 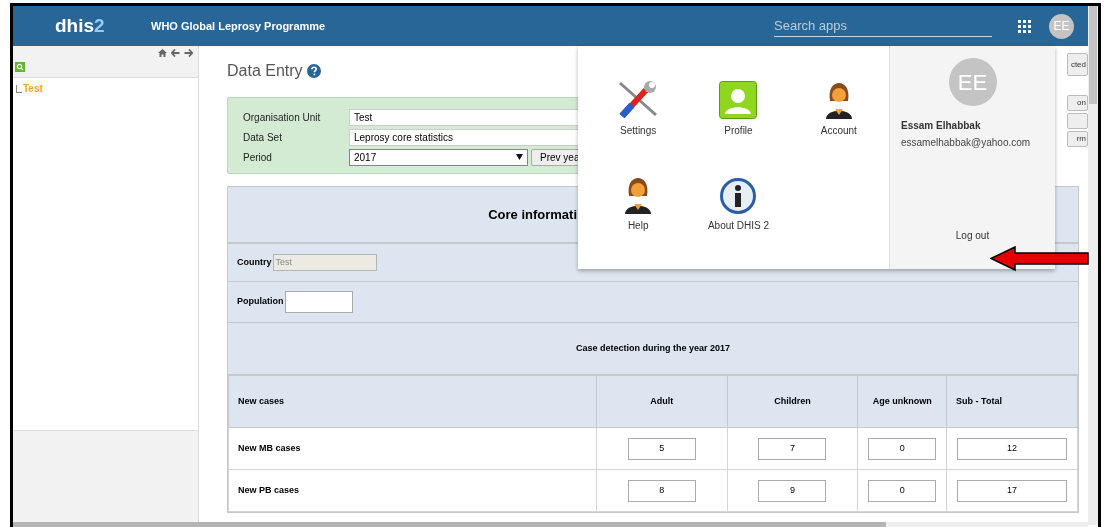 I want to click on subsection-title: Case detection during the year 2017, so click(x=653, y=348).